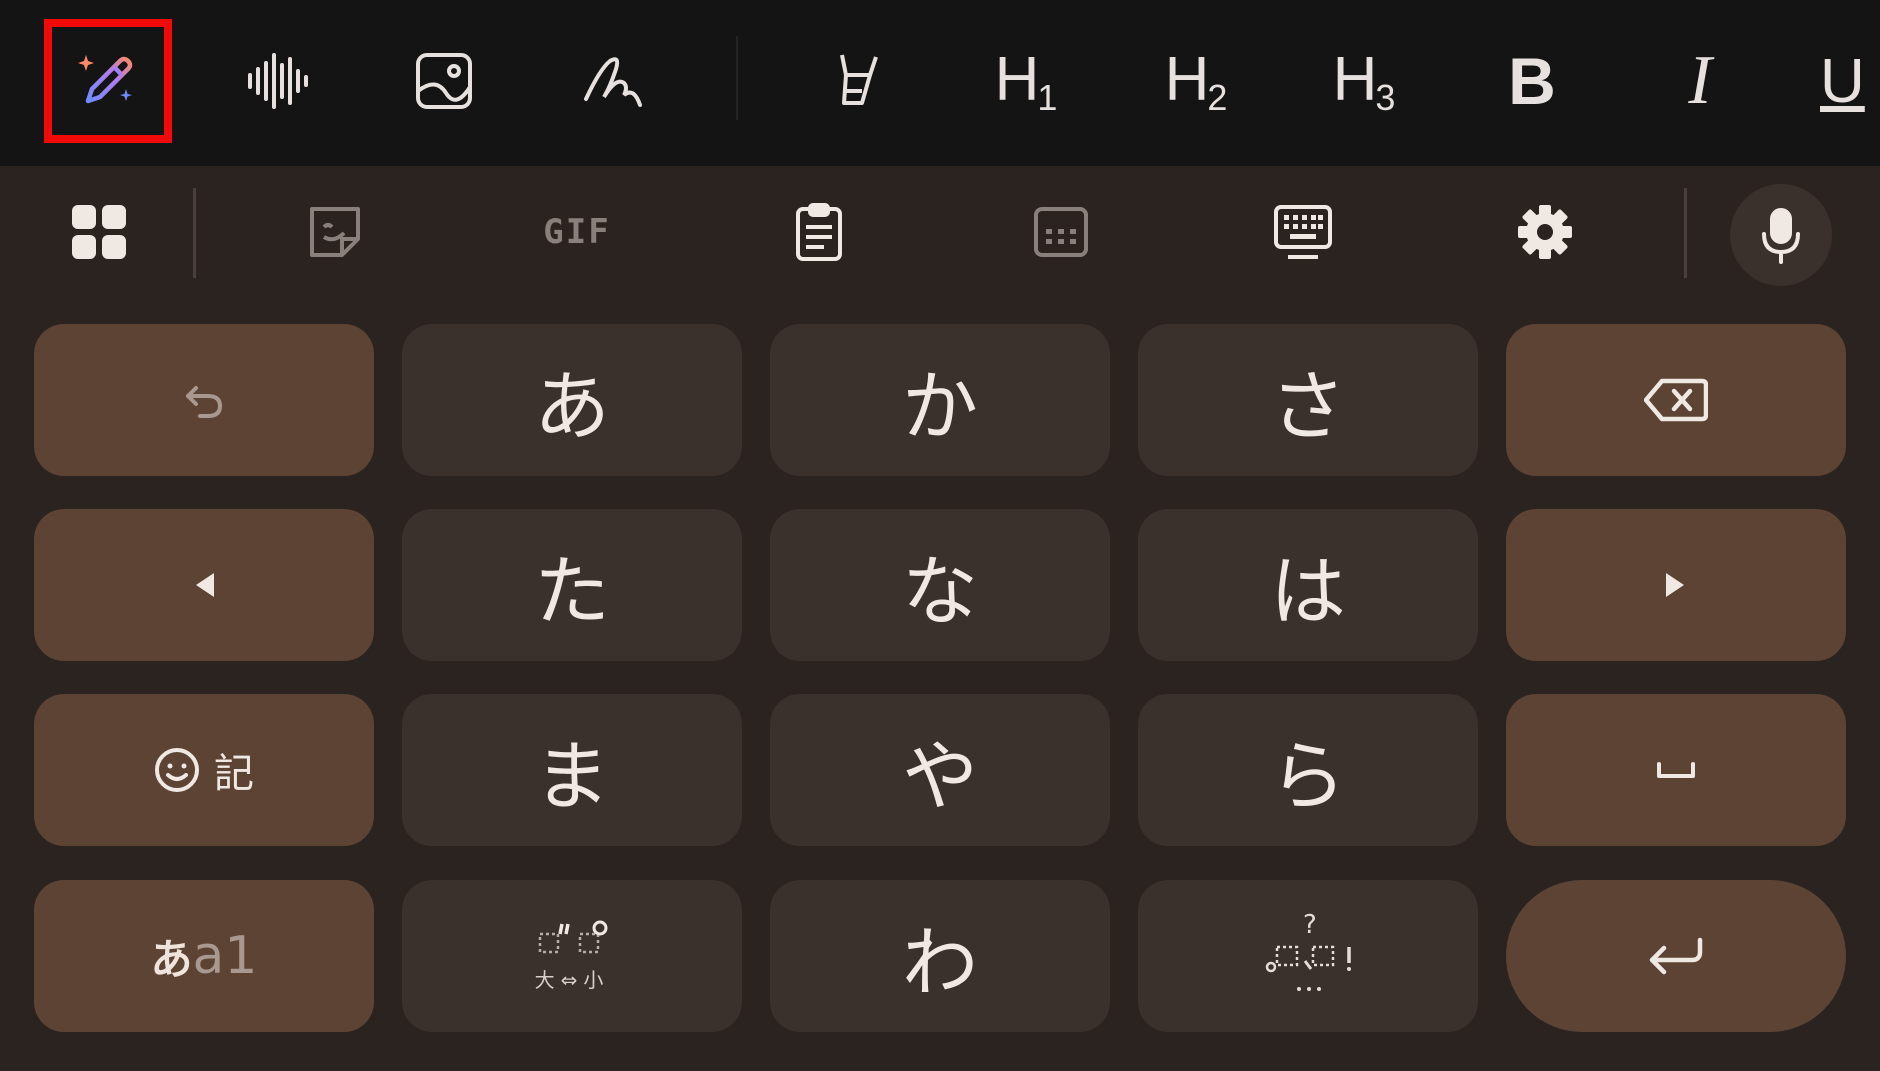 The height and width of the screenshot is (1071, 1880). I want to click on key-label: あ, so click(572, 406).